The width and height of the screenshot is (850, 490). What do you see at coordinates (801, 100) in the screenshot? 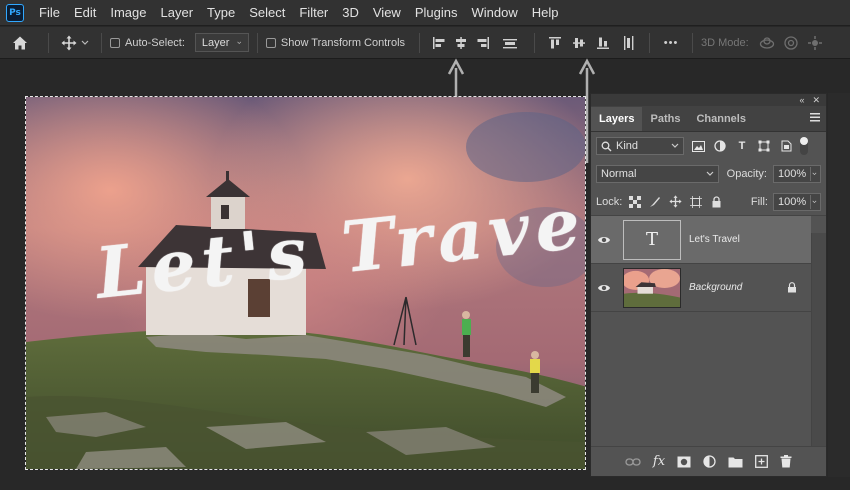
I see `collapse-panel-icon: «` at bounding box center [801, 100].